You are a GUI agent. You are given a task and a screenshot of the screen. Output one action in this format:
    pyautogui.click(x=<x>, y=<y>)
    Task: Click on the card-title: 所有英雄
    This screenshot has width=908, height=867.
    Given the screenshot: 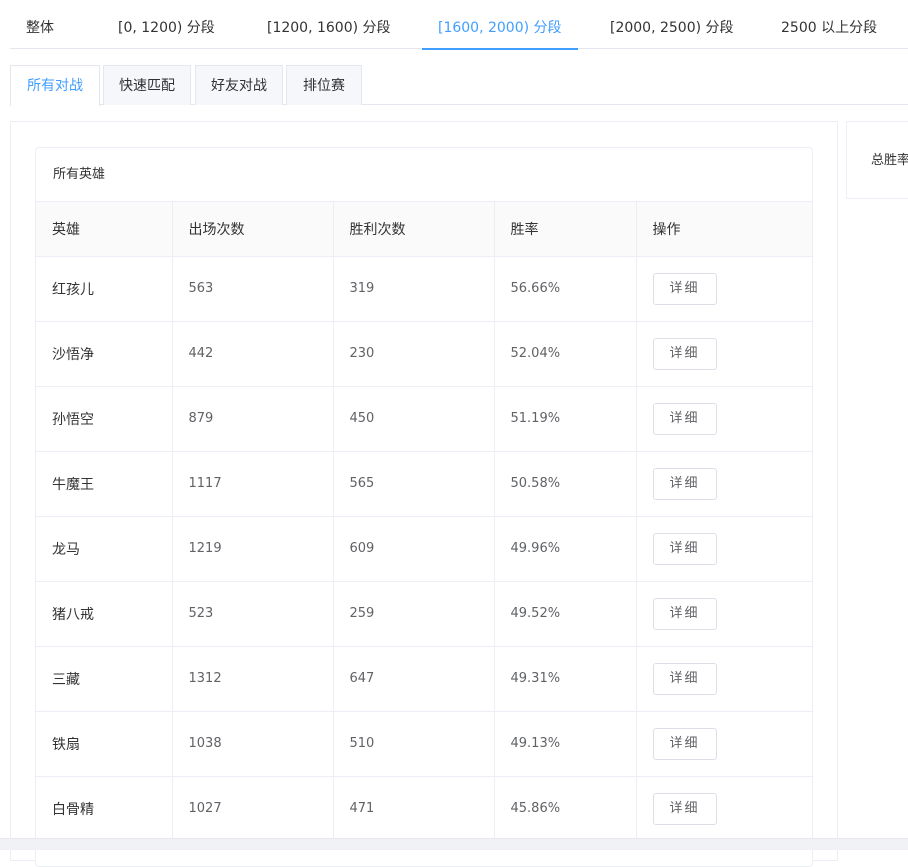 What is the action you would take?
    pyautogui.click(x=424, y=175)
    